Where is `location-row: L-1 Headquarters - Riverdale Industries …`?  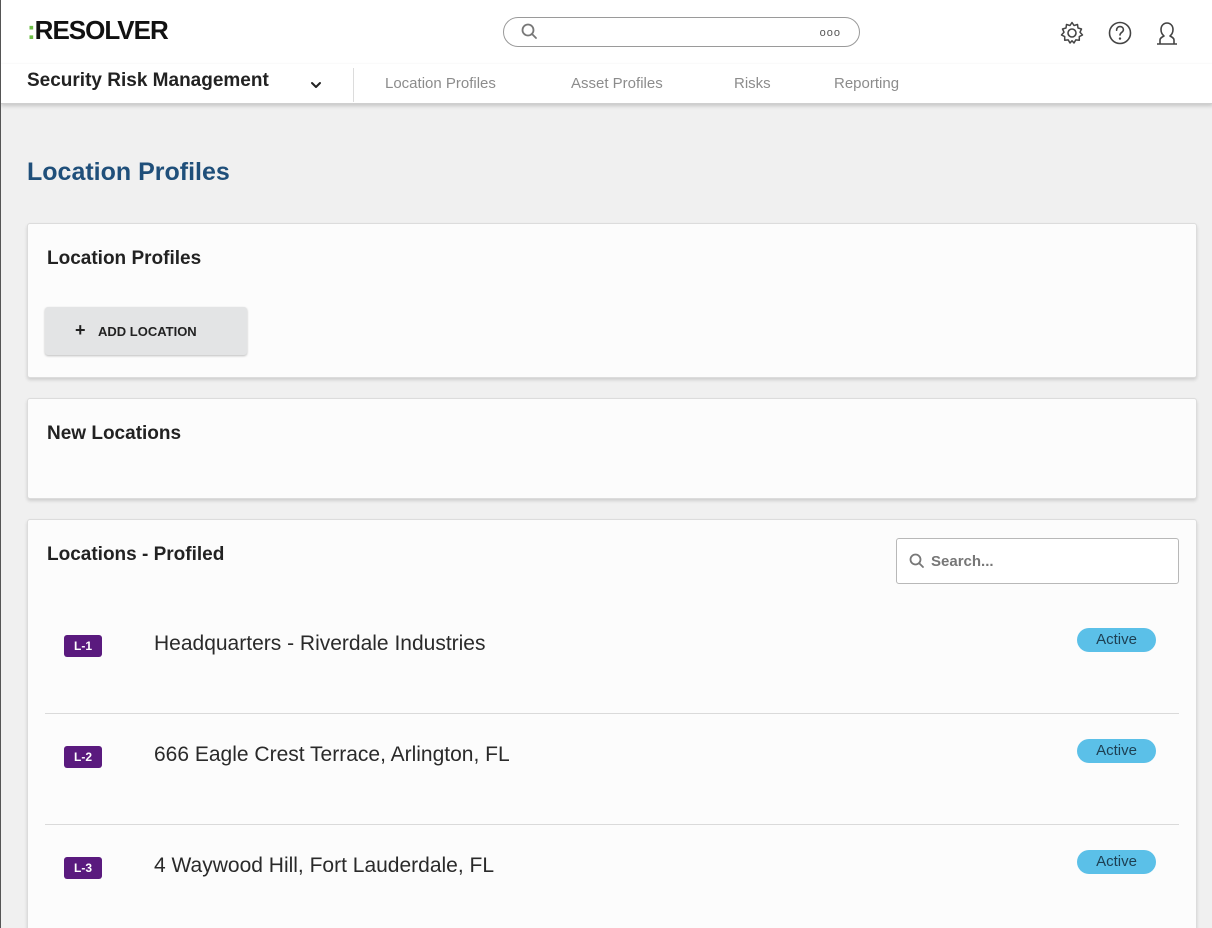
location-row: L-1 Headquarters - Riverdale Industries … is located at coordinates (612, 659).